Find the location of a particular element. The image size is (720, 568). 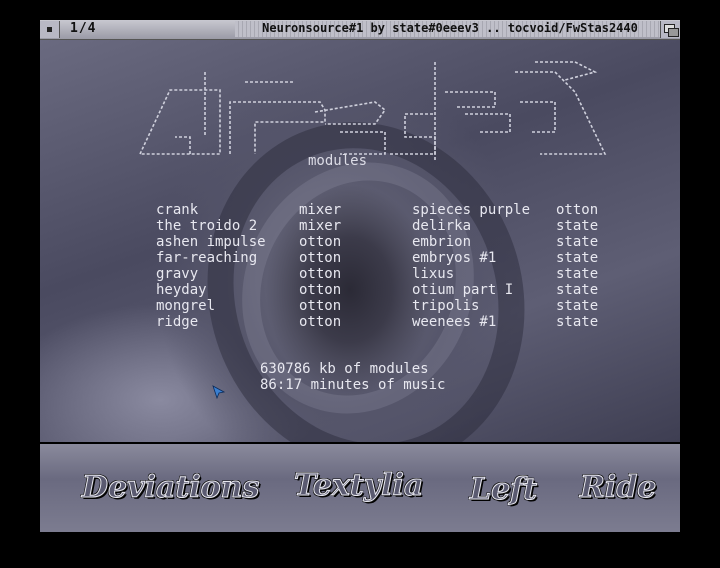

left-button: Left is located at coordinates (504, 490).